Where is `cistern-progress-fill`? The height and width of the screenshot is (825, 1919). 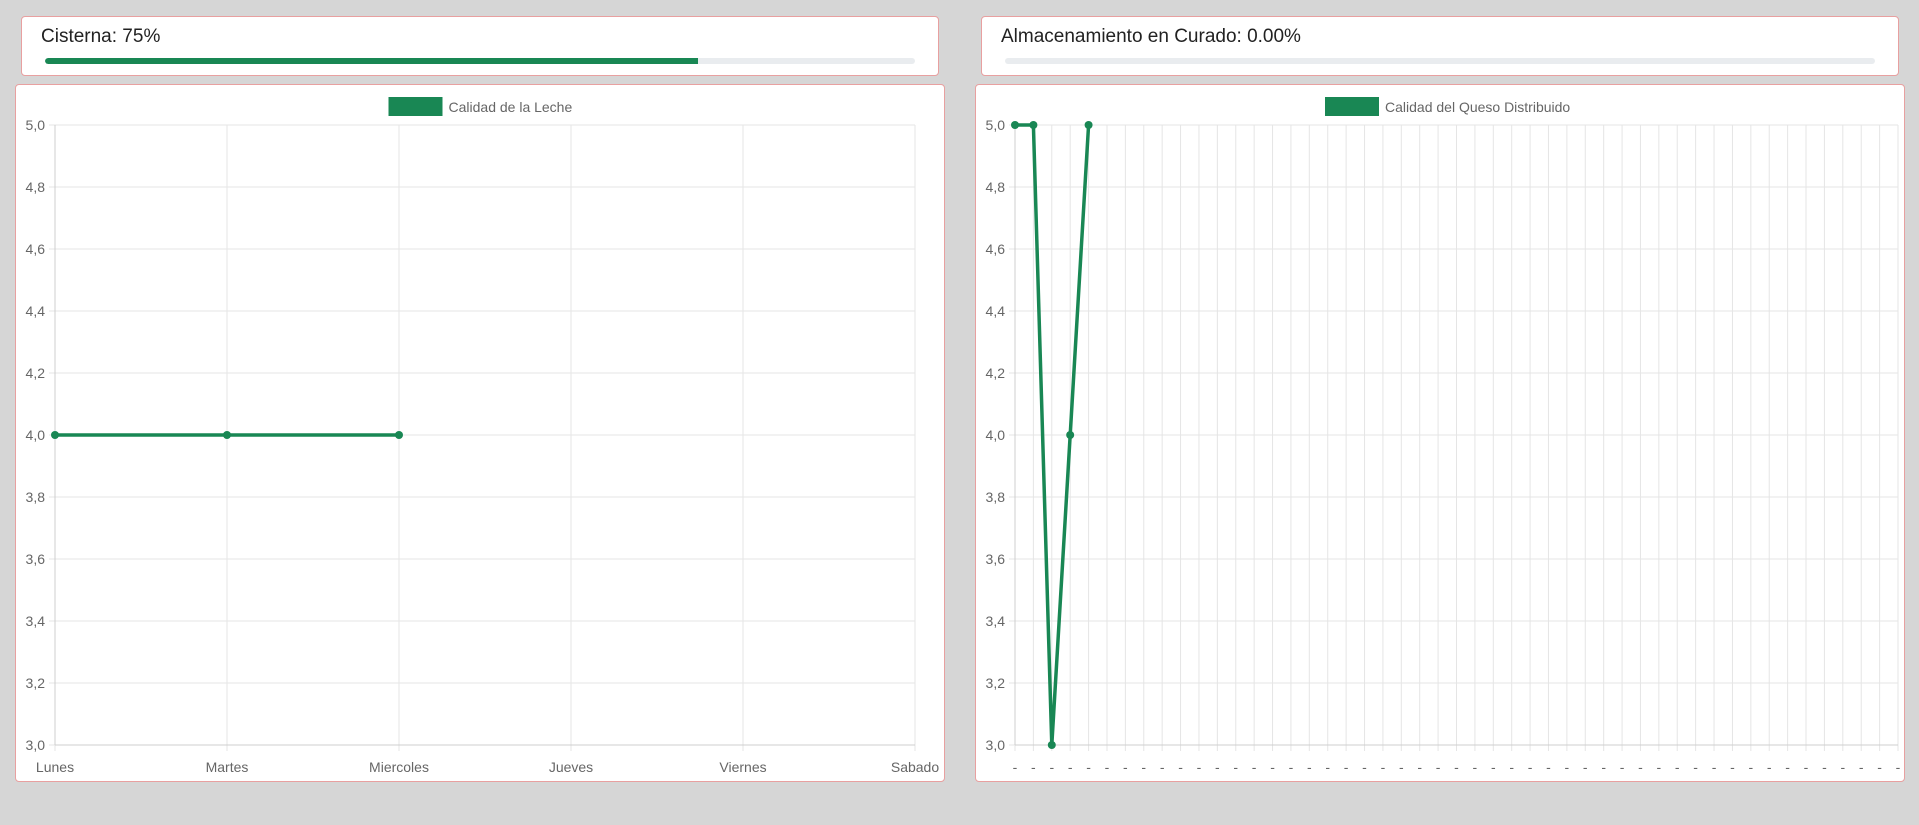
cistern-progress-fill is located at coordinates (371, 61).